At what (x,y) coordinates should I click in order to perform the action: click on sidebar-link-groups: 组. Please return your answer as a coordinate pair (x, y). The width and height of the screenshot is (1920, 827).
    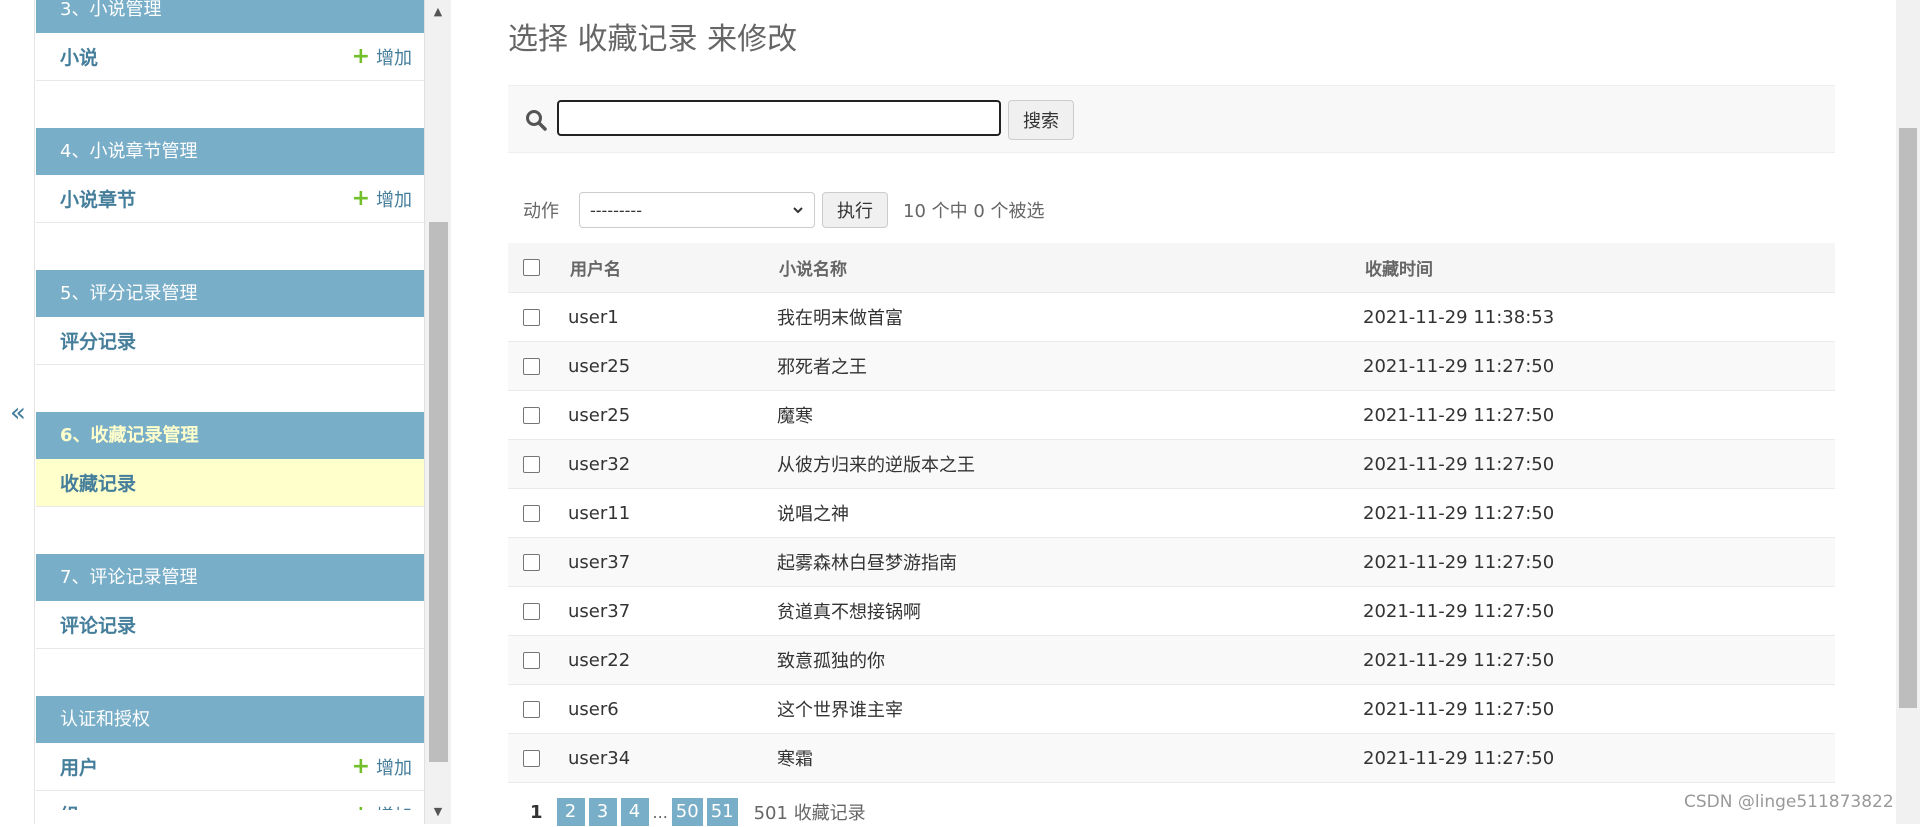
    Looking at the image, I should click on (69, 805).